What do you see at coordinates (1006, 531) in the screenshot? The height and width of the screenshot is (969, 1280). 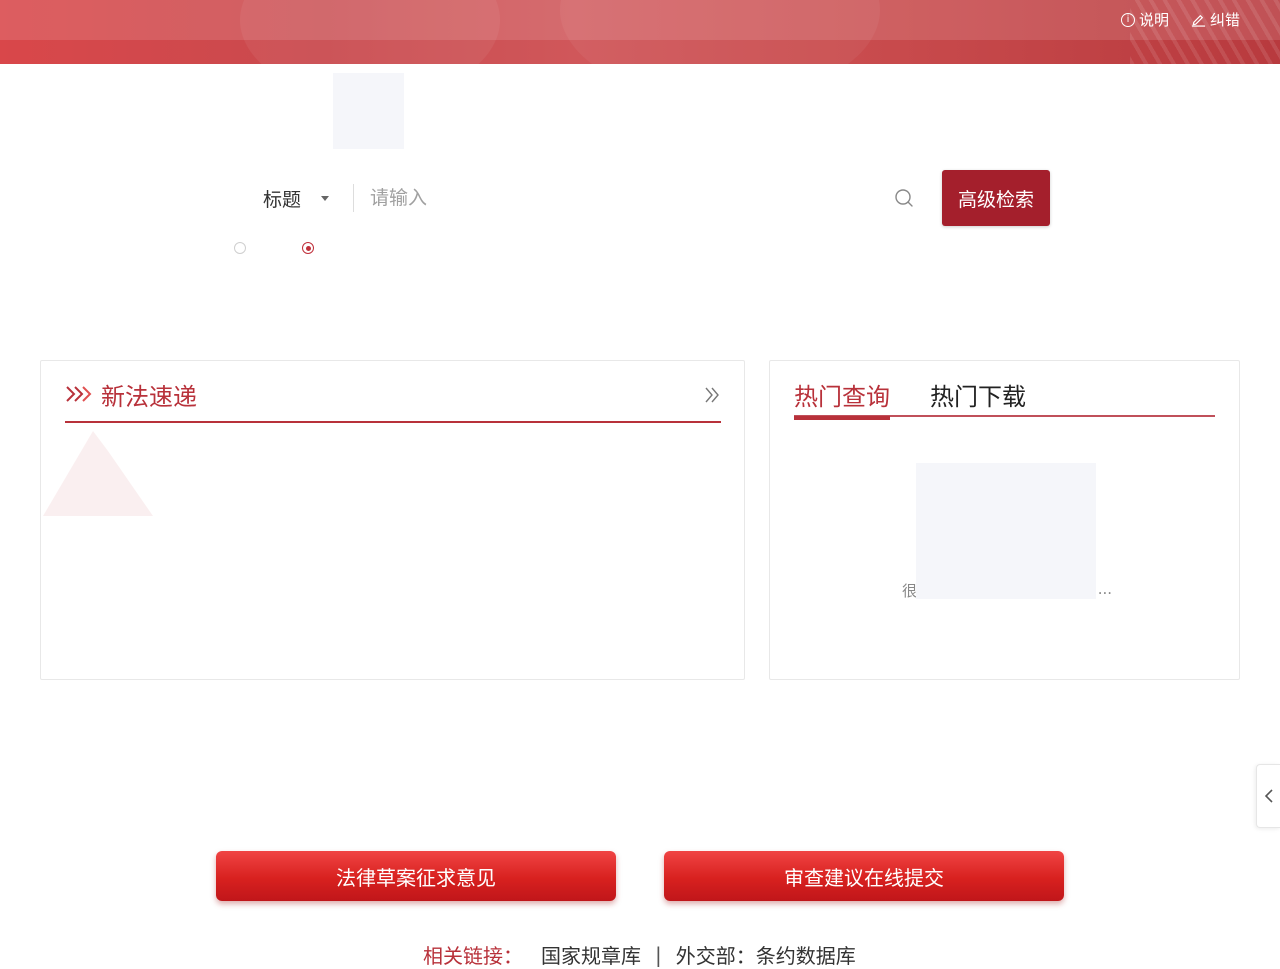 I see `empty-state-image` at bounding box center [1006, 531].